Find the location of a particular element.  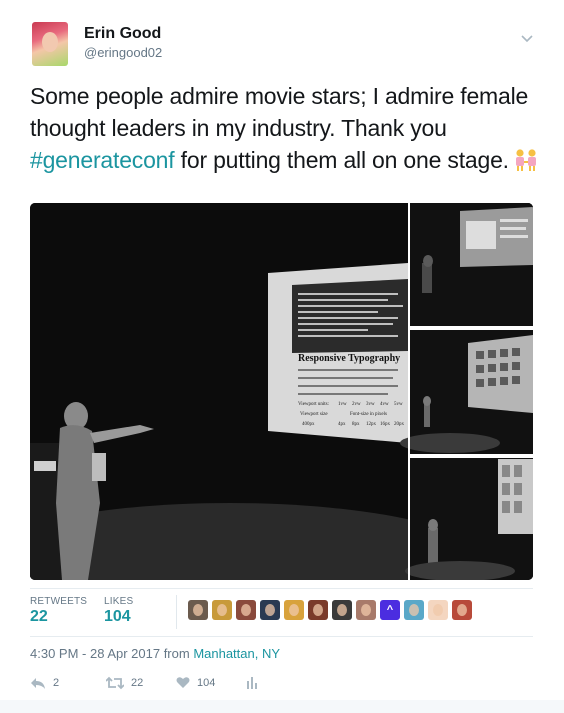

heart-icon is located at coordinates (183, 682).